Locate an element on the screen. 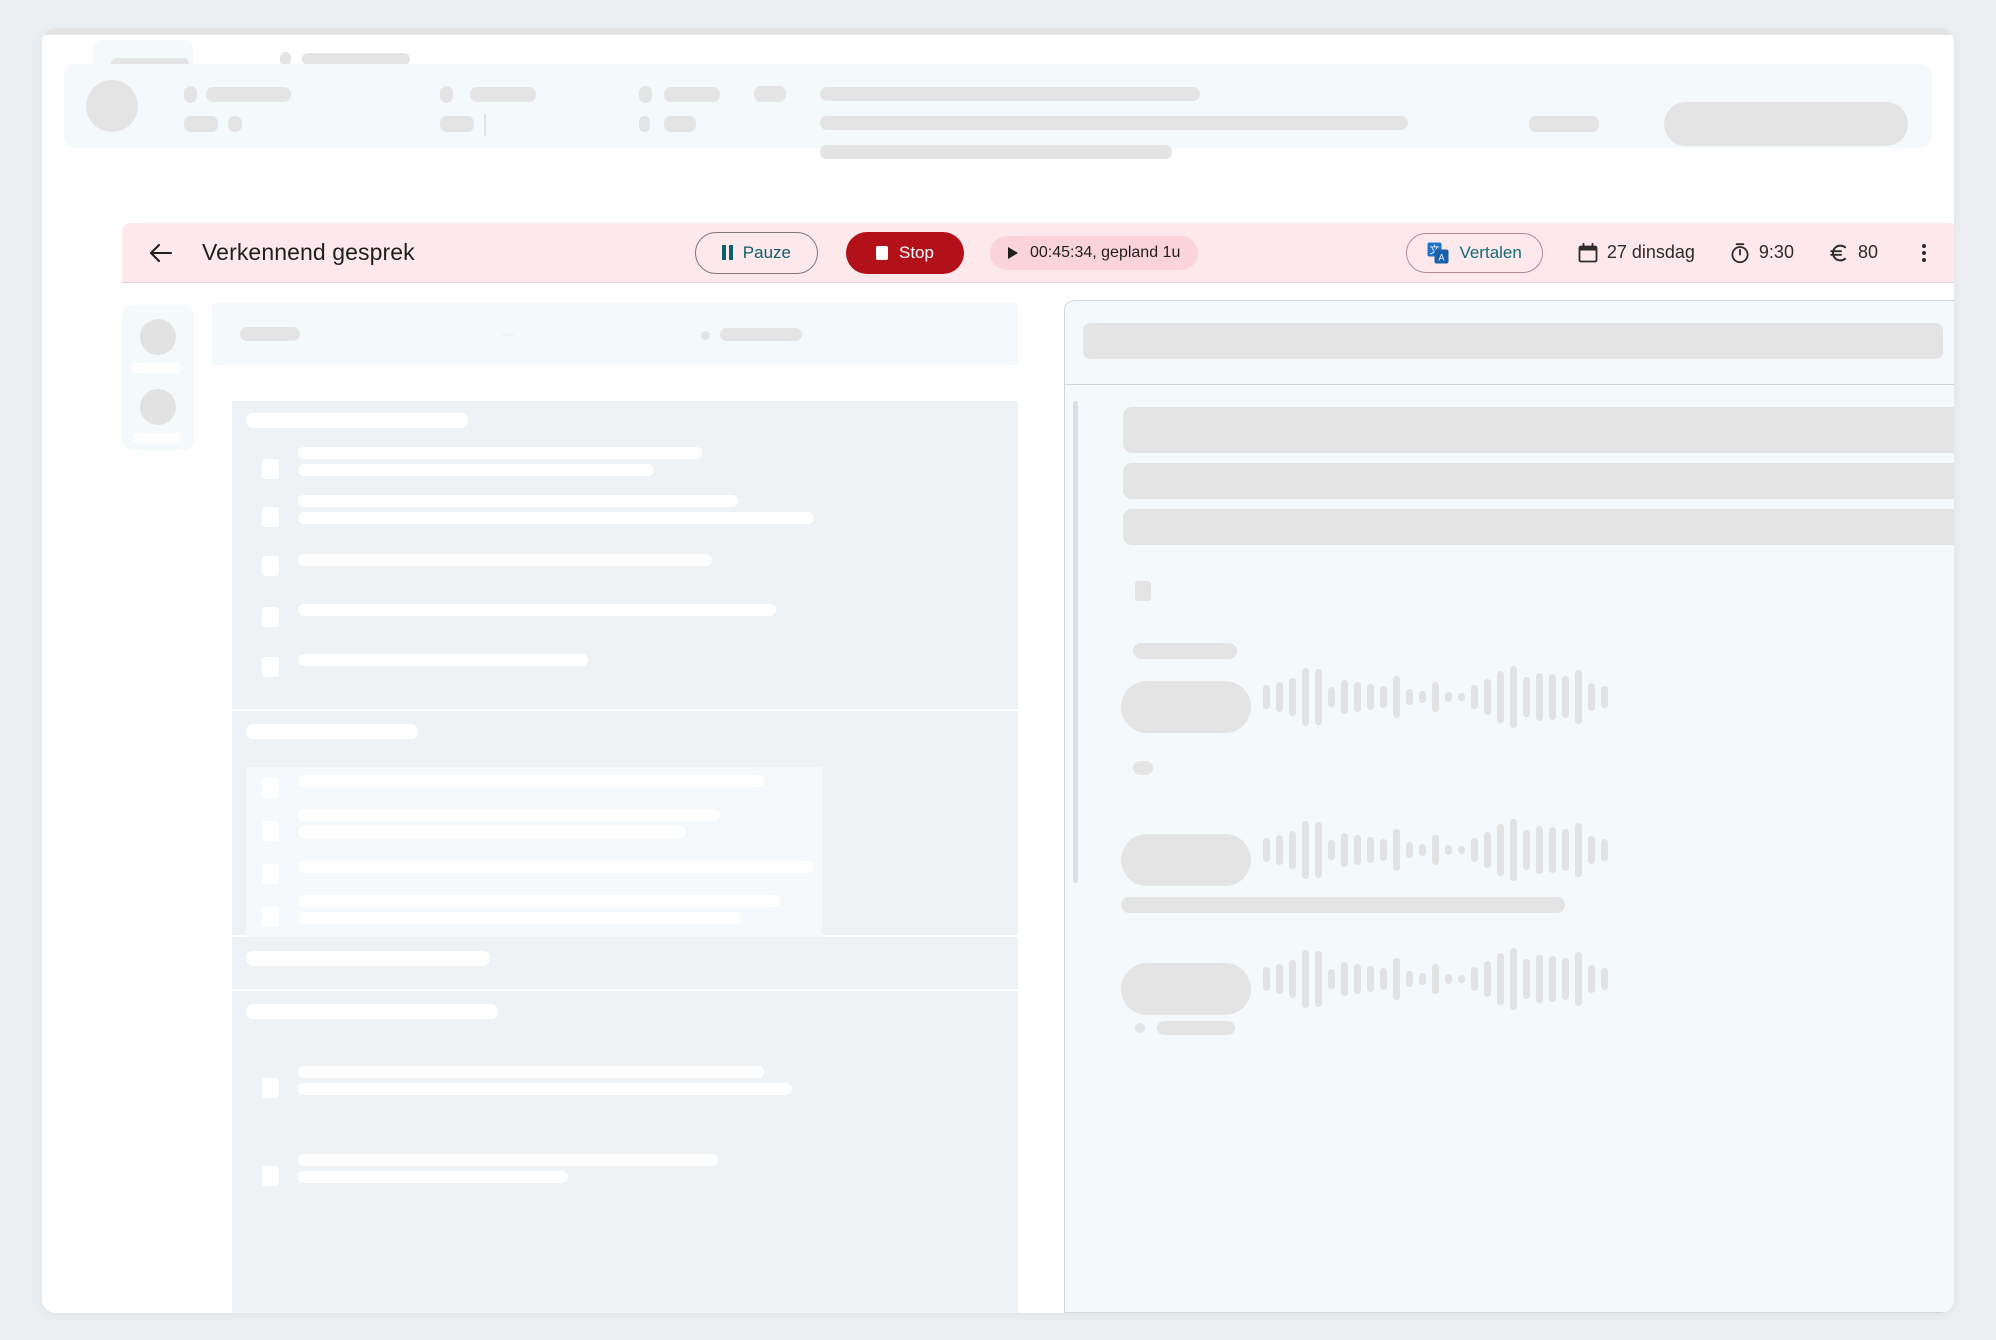 This screenshot has width=1996, height=1340. audio-entry-3-waveform is located at coordinates (1435, 979).